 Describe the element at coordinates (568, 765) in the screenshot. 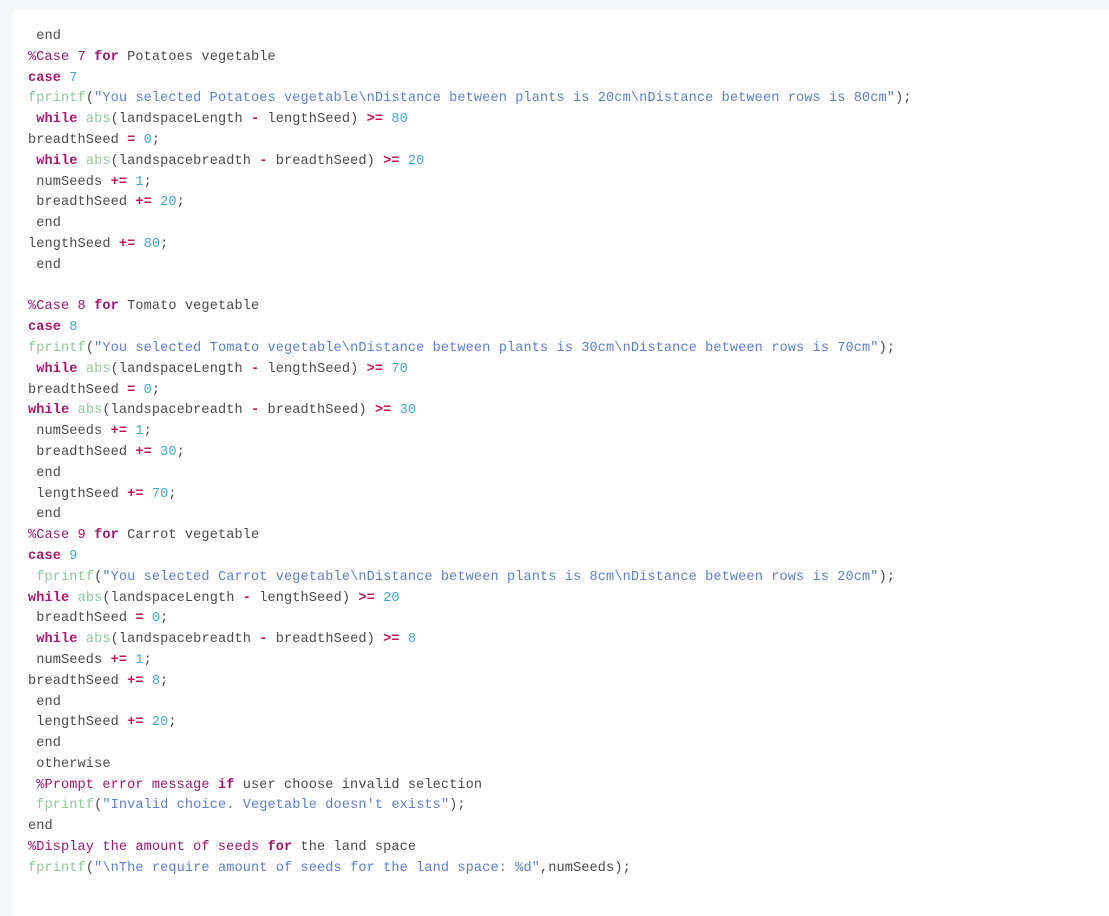

I see `code-line: otherwise` at that location.